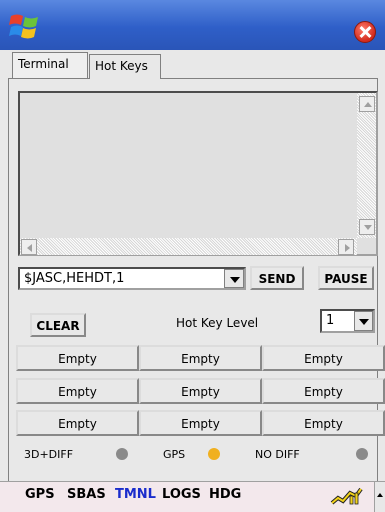  I want to click on hot-key-level-dropdown-button, so click(363, 321).